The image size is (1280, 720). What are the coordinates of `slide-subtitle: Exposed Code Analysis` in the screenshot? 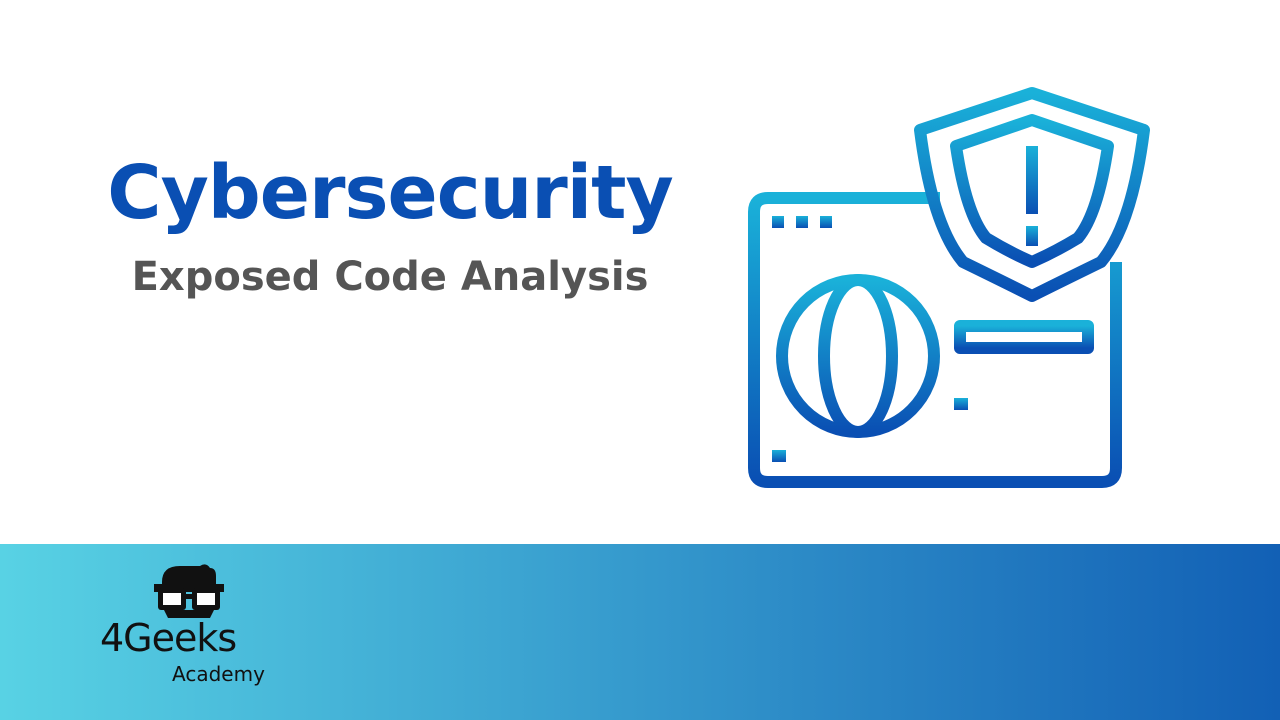 It's located at (390, 277).